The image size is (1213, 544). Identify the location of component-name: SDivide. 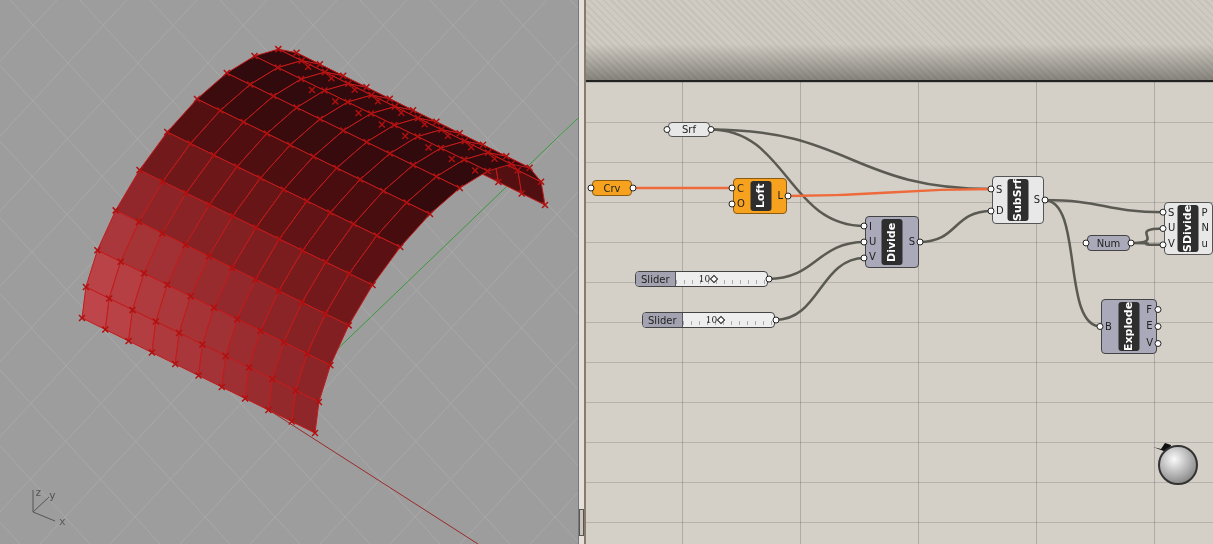
(1188, 228).